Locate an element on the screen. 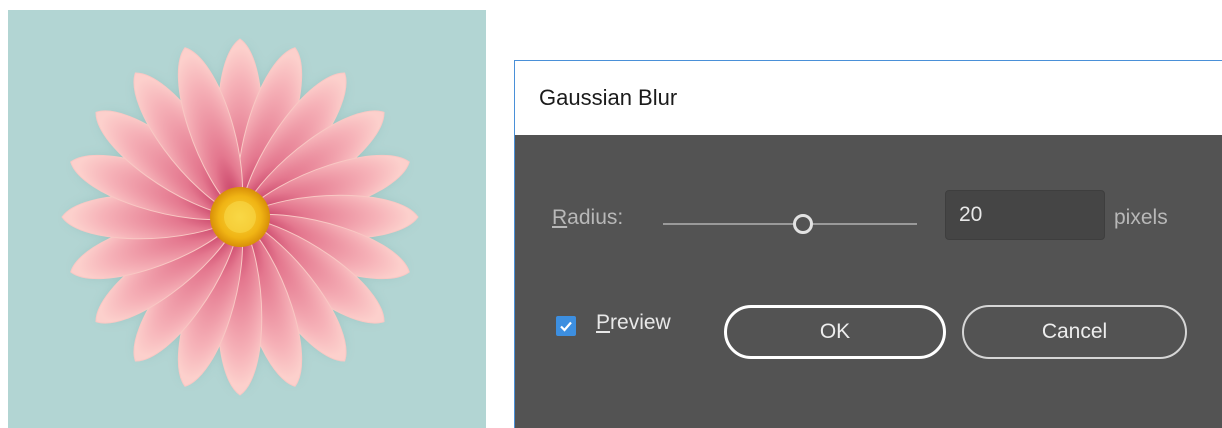 The height and width of the screenshot is (428, 1222). flower-center-highlight is located at coordinates (240, 217).